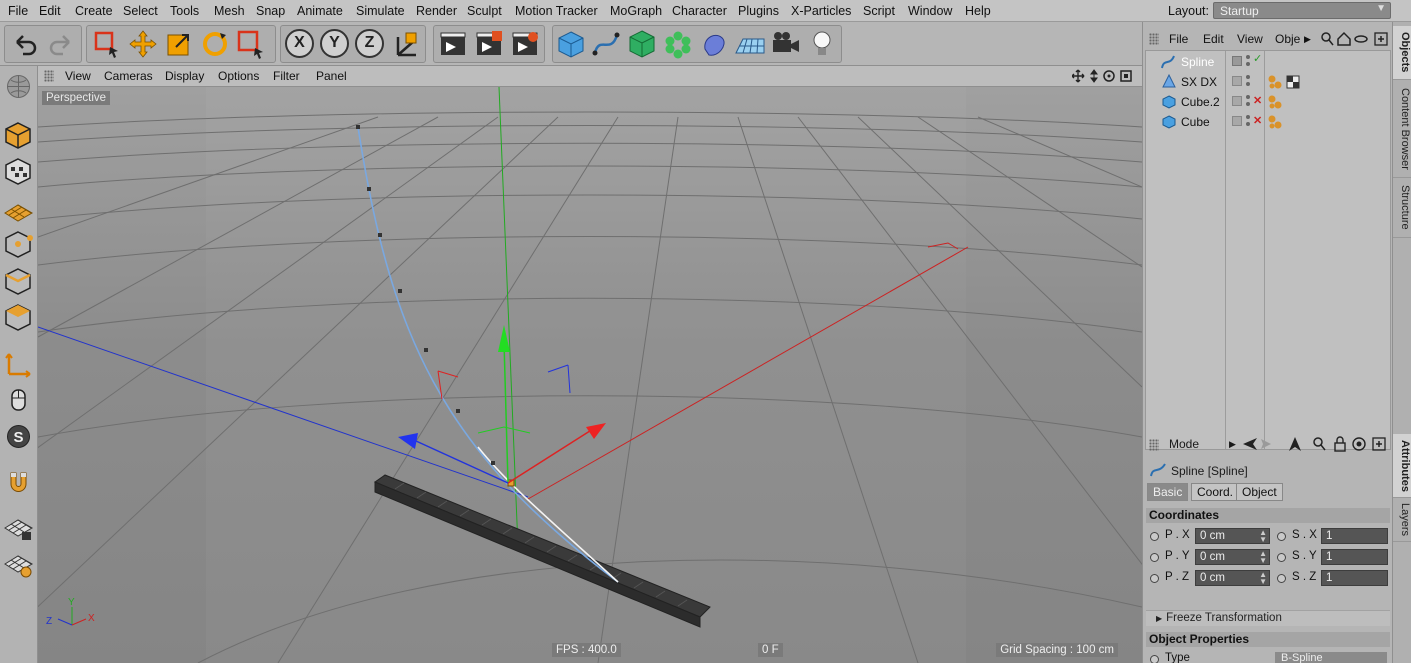 This screenshot has width=1411, height=663. What do you see at coordinates (299, 43) in the screenshot?
I see `x-axis-lock-button: X` at bounding box center [299, 43].